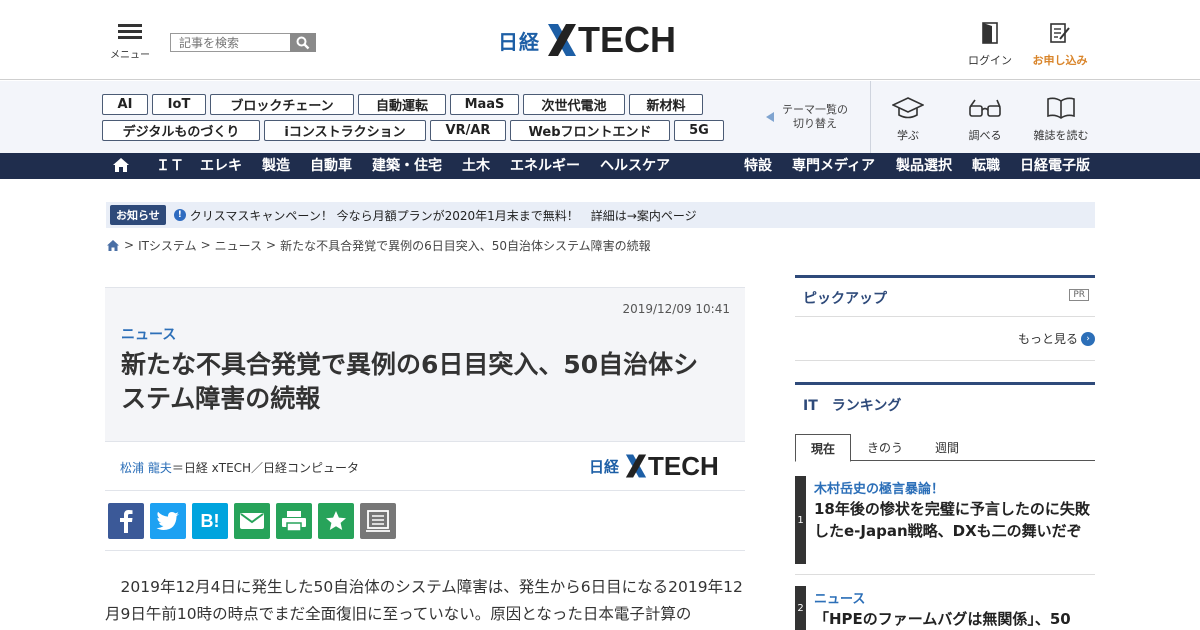  What do you see at coordinates (130, 32) in the screenshot?
I see `hamburger-icon` at bounding box center [130, 32].